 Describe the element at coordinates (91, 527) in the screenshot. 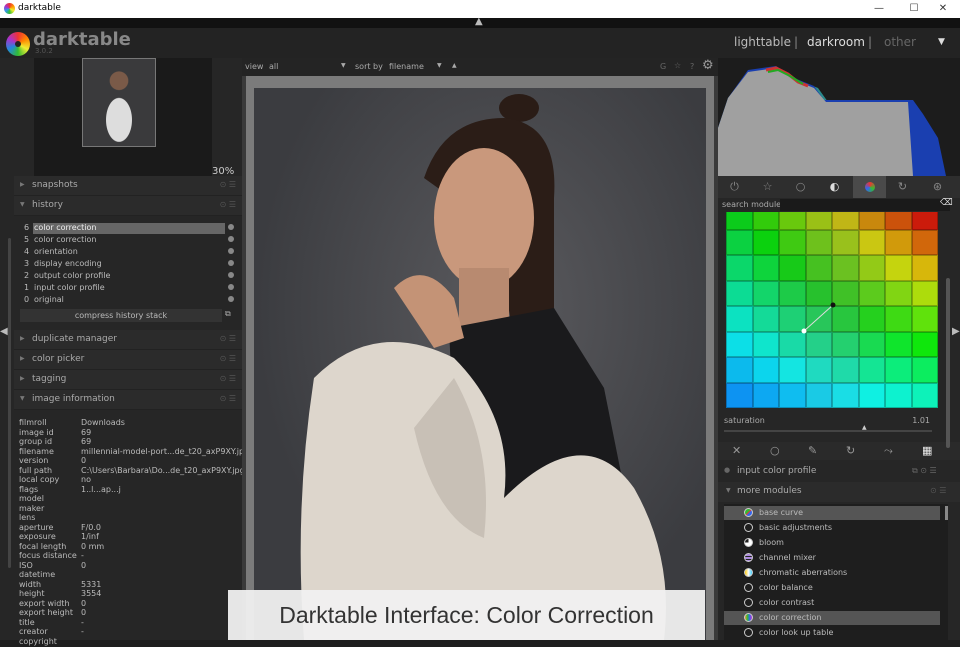

I see `info-value: F/0.0` at that location.